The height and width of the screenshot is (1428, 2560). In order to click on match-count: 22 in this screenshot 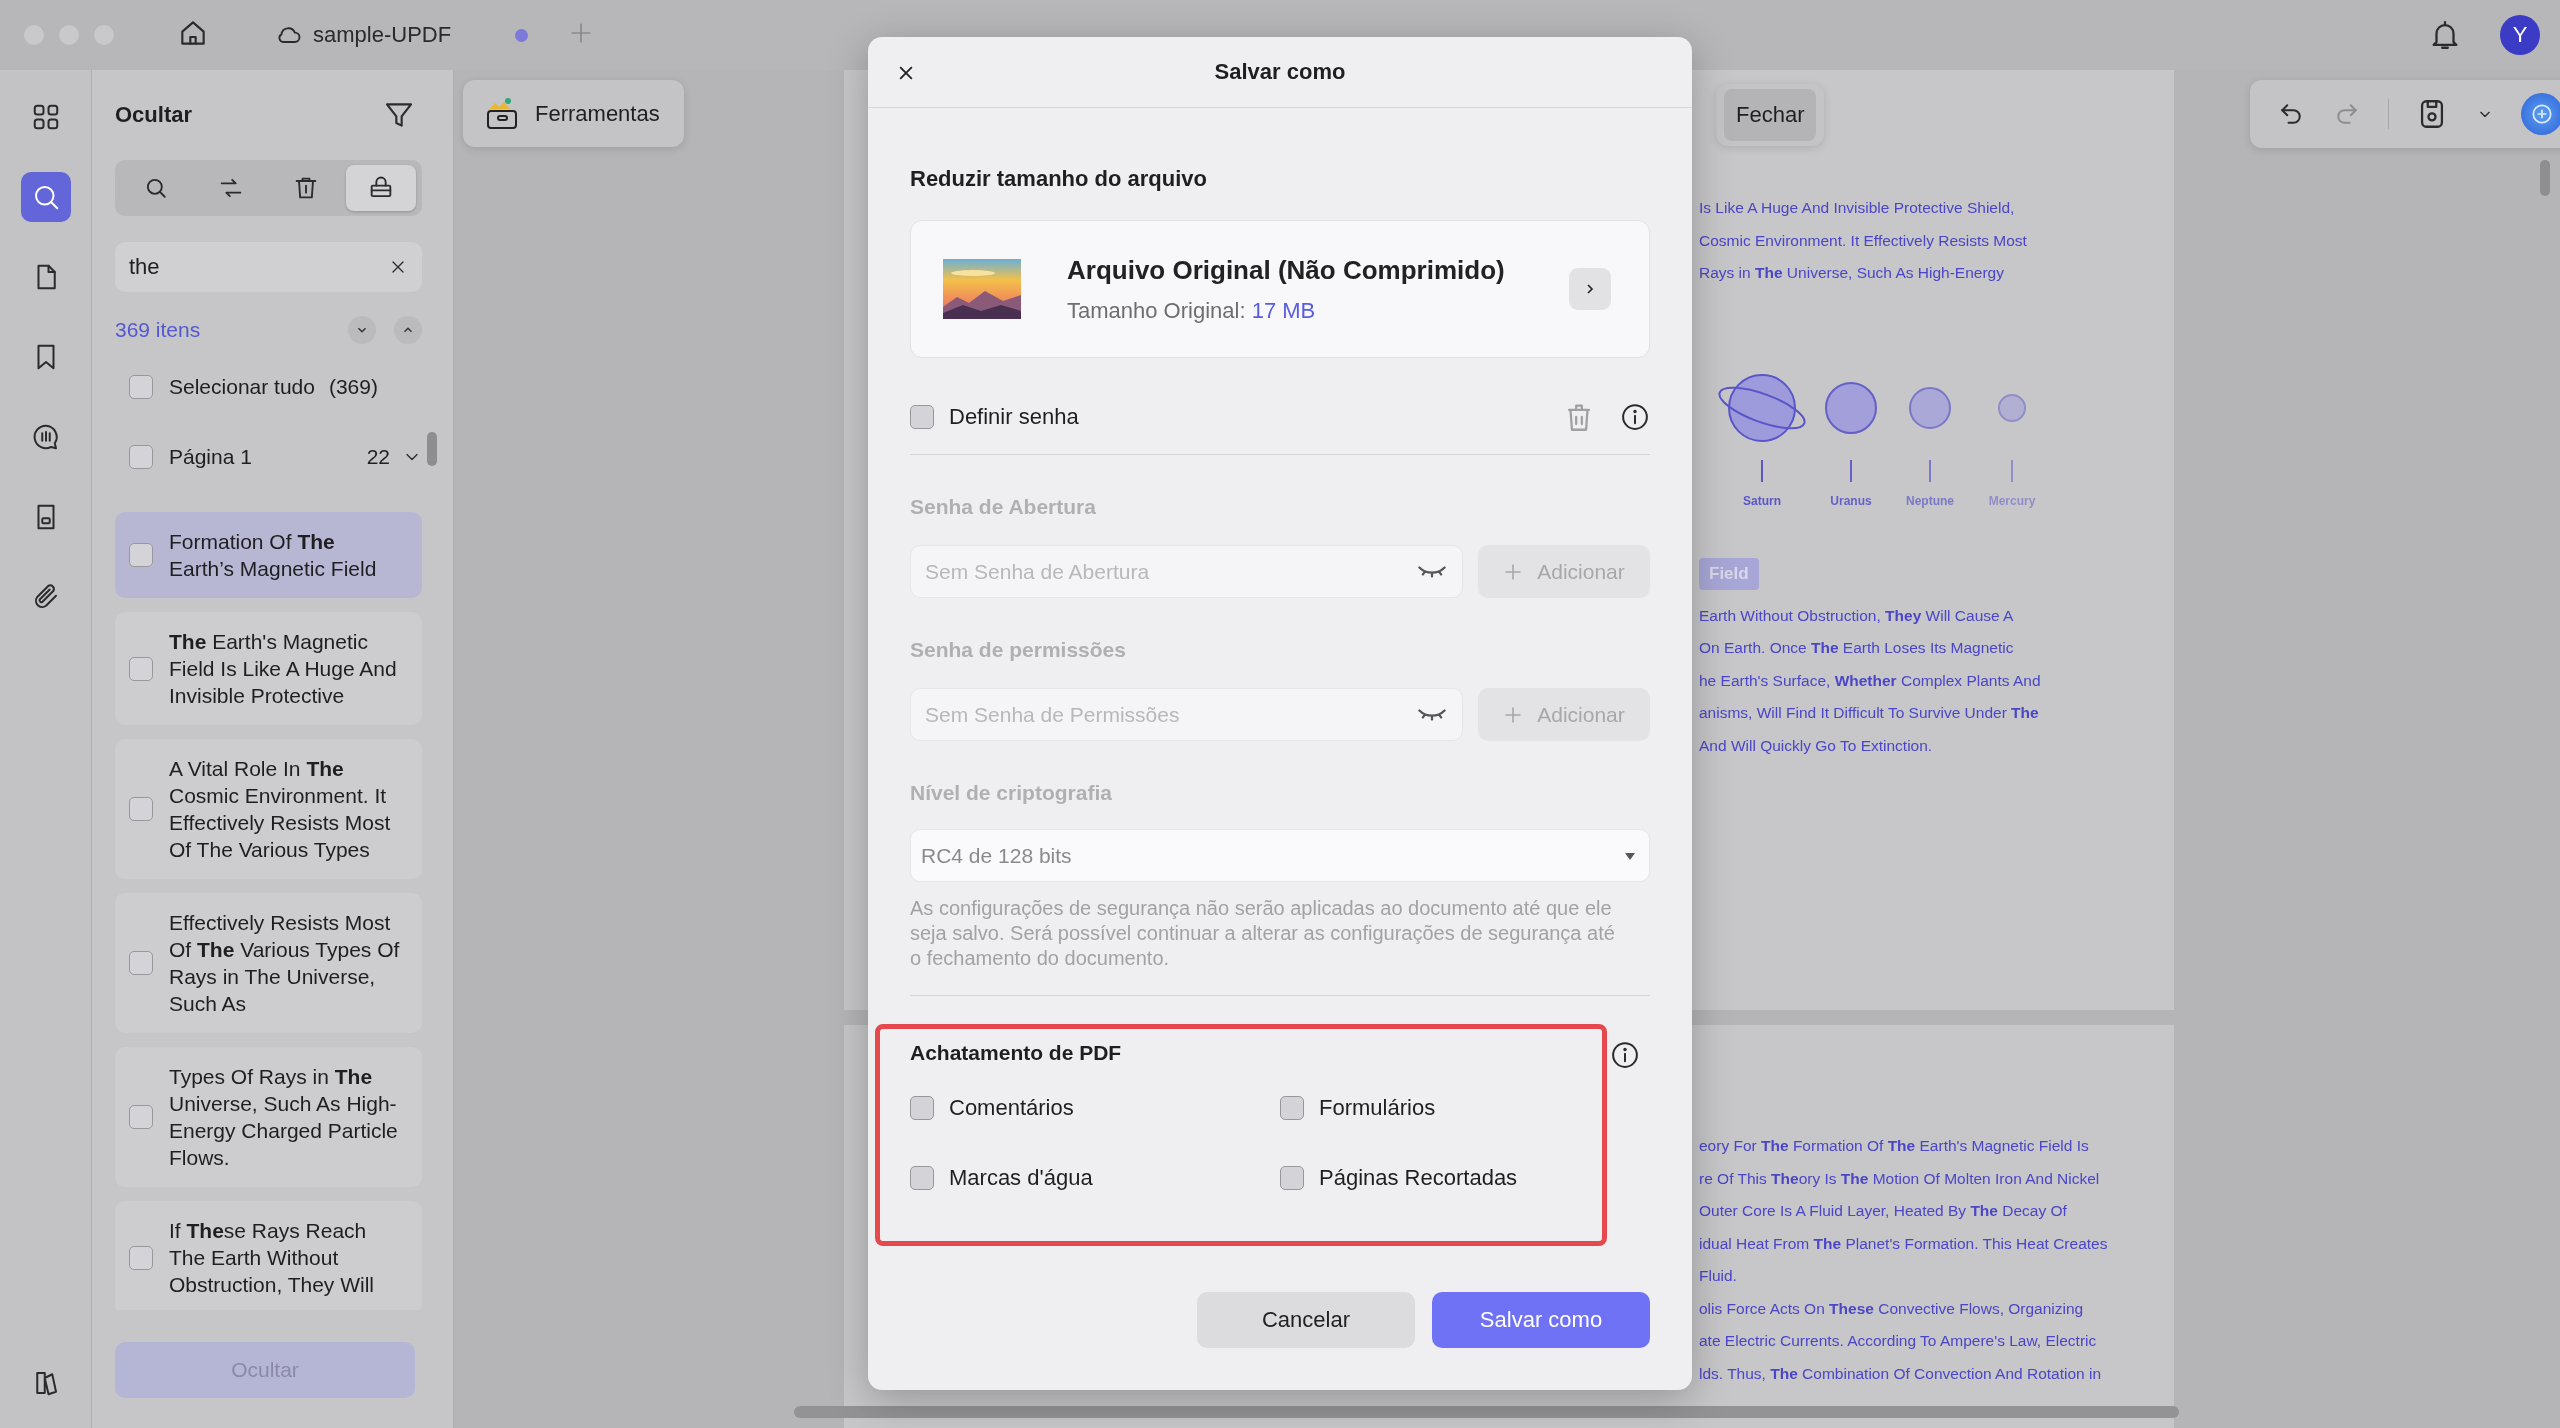, I will do `click(378, 457)`.